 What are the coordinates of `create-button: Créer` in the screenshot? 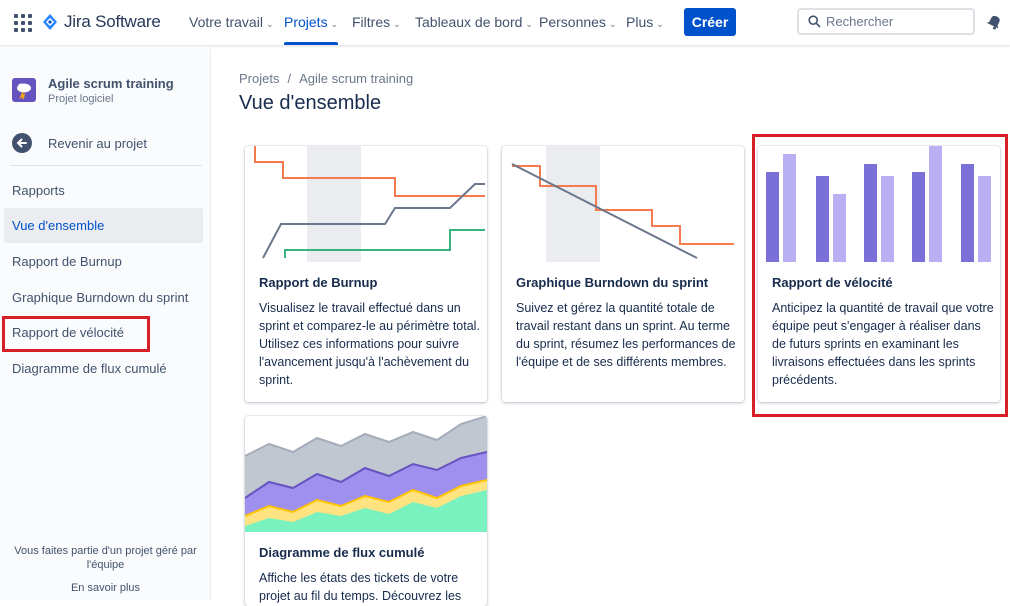 It's located at (710, 22).